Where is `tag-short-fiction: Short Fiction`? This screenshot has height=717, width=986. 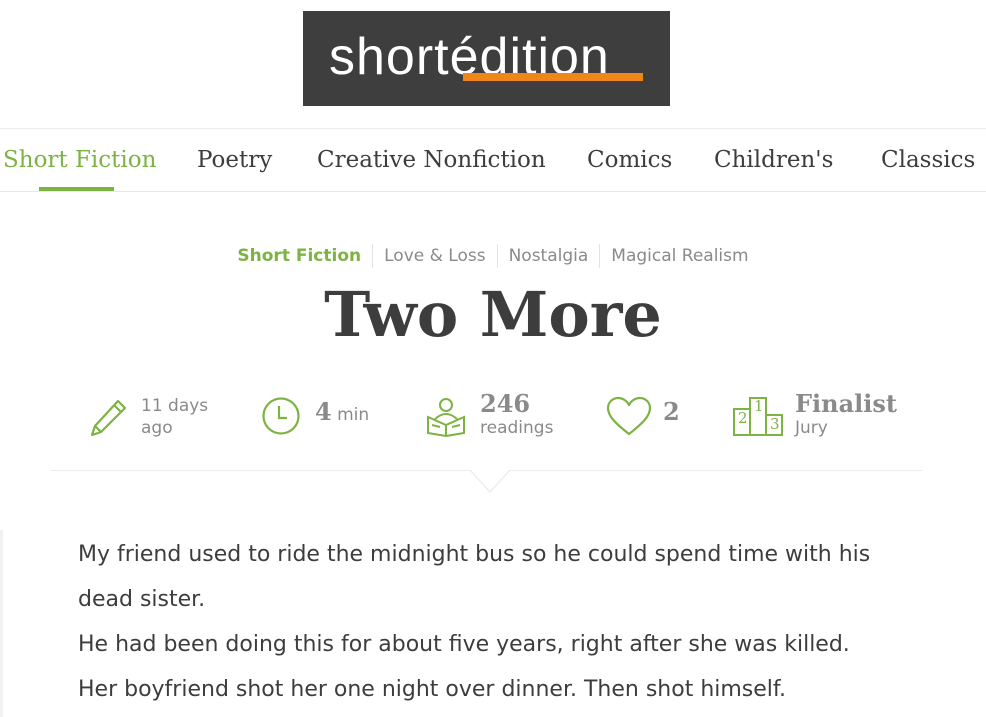 tag-short-fiction: Short Fiction is located at coordinates (299, 256).